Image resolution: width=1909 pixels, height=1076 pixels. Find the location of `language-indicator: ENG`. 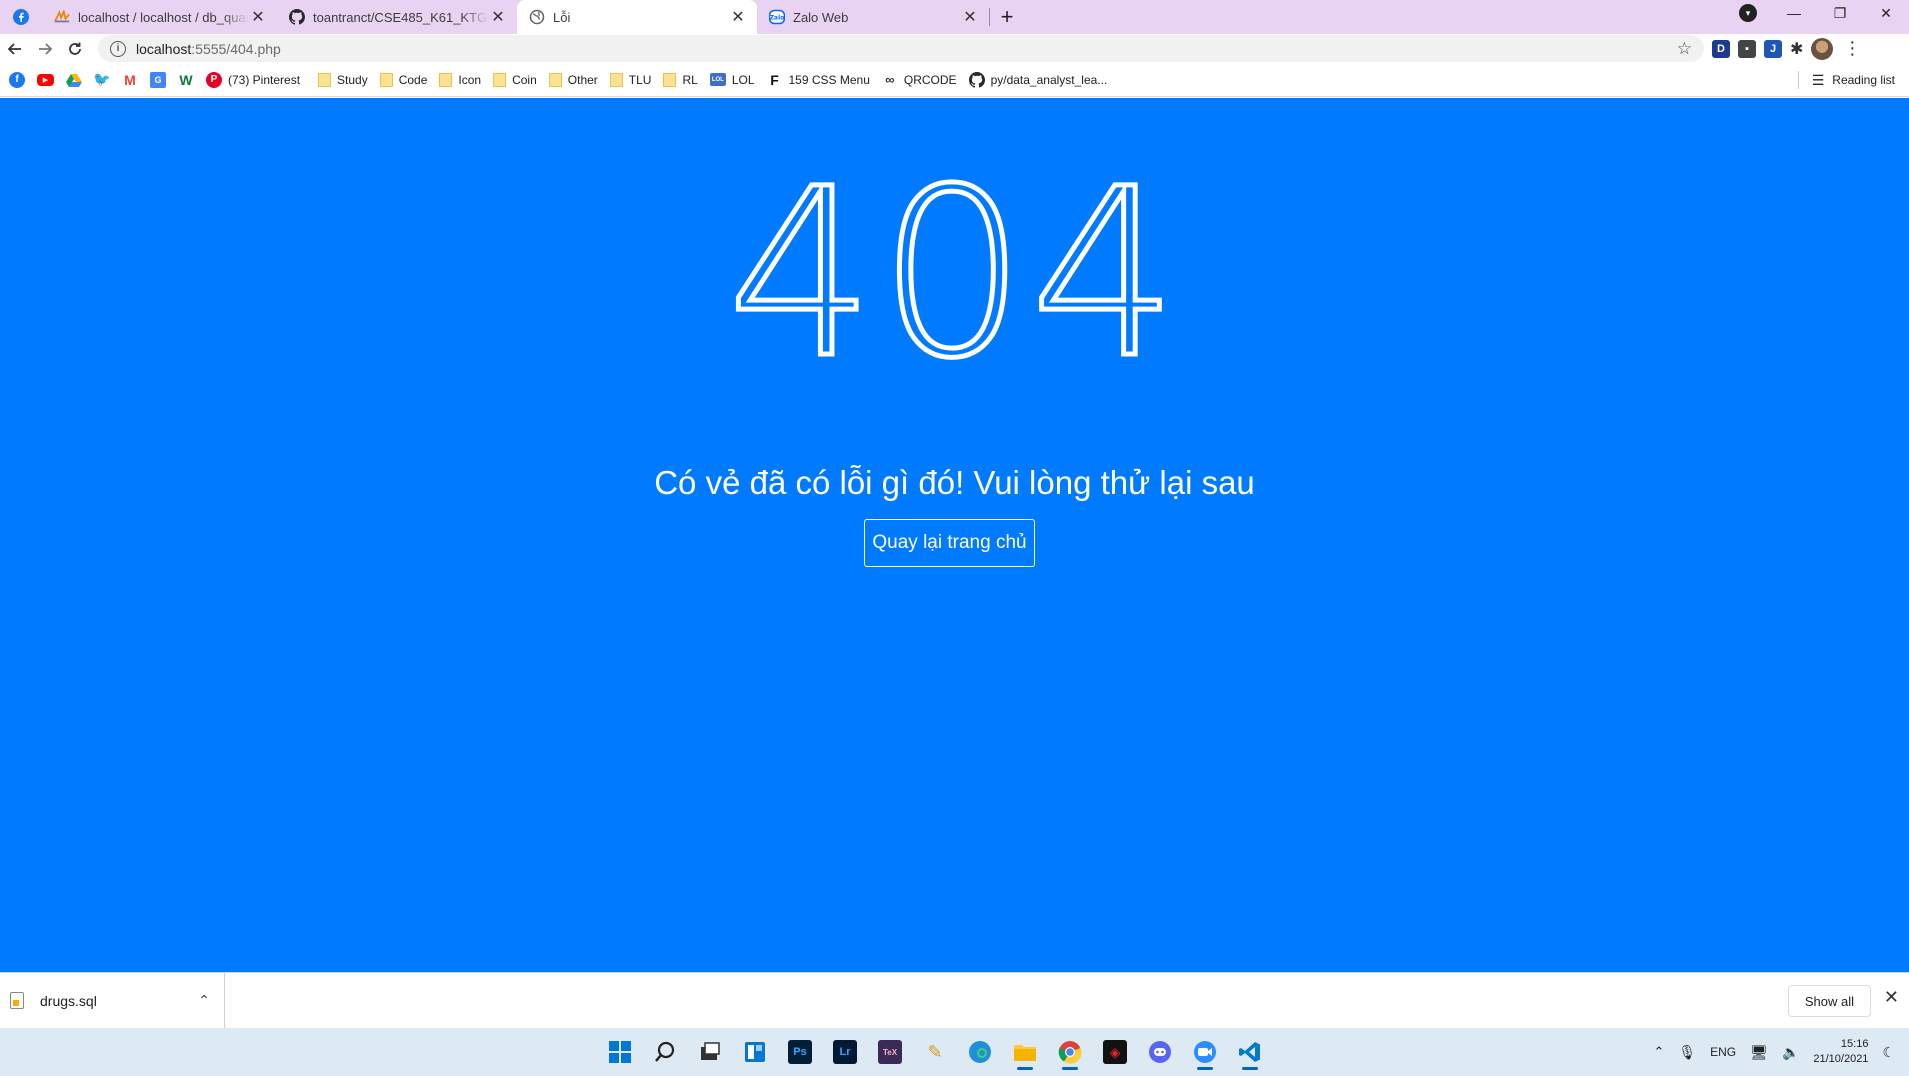

language-indicator: ENG is located at coordinates (1723, 1052).